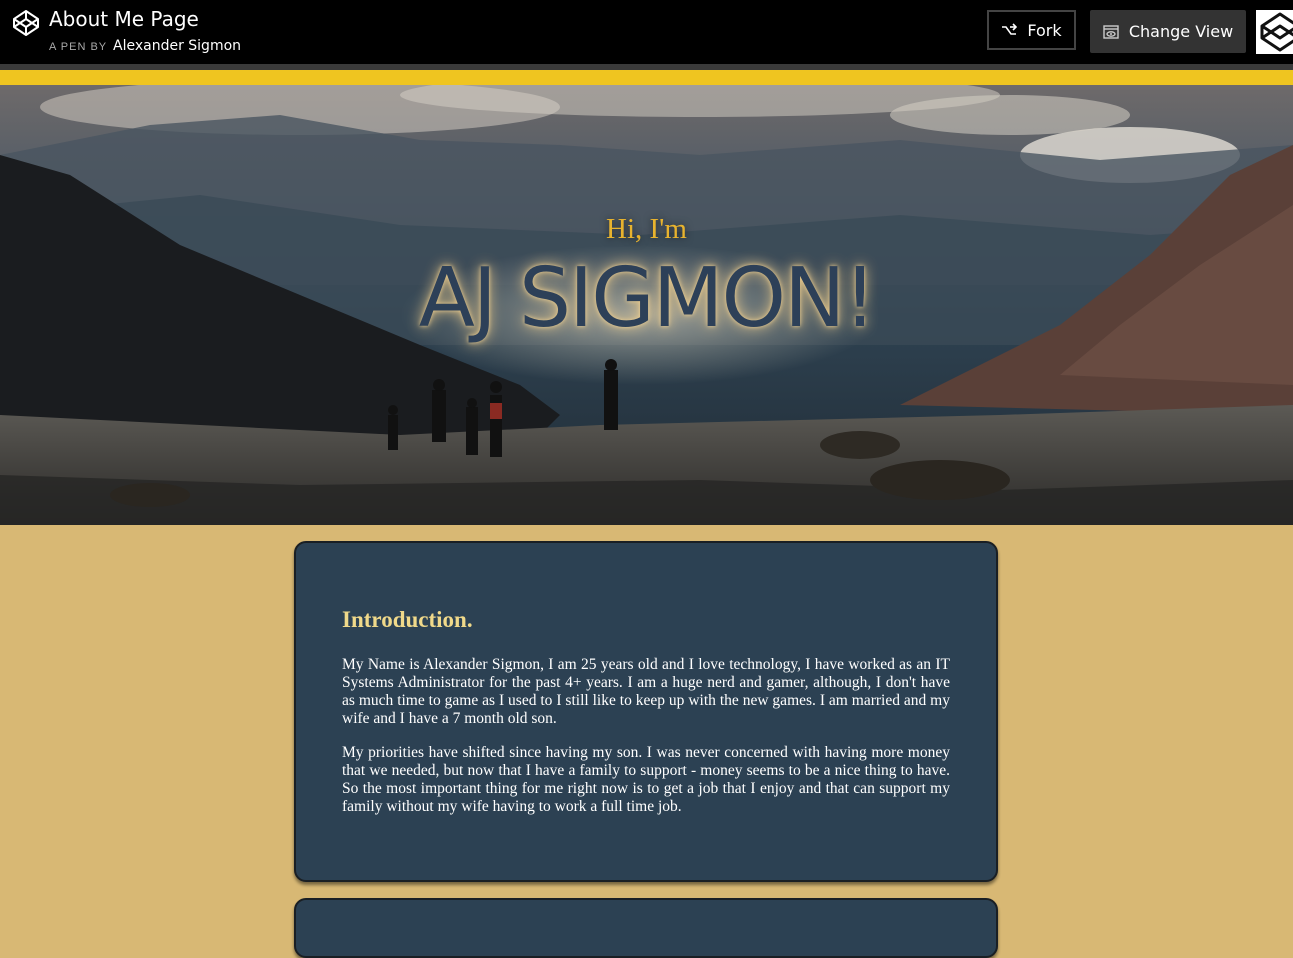  Describe the element at coordinates (407, 619) in the screenshot. I see `introduction-heading: Introduction.` at that location.